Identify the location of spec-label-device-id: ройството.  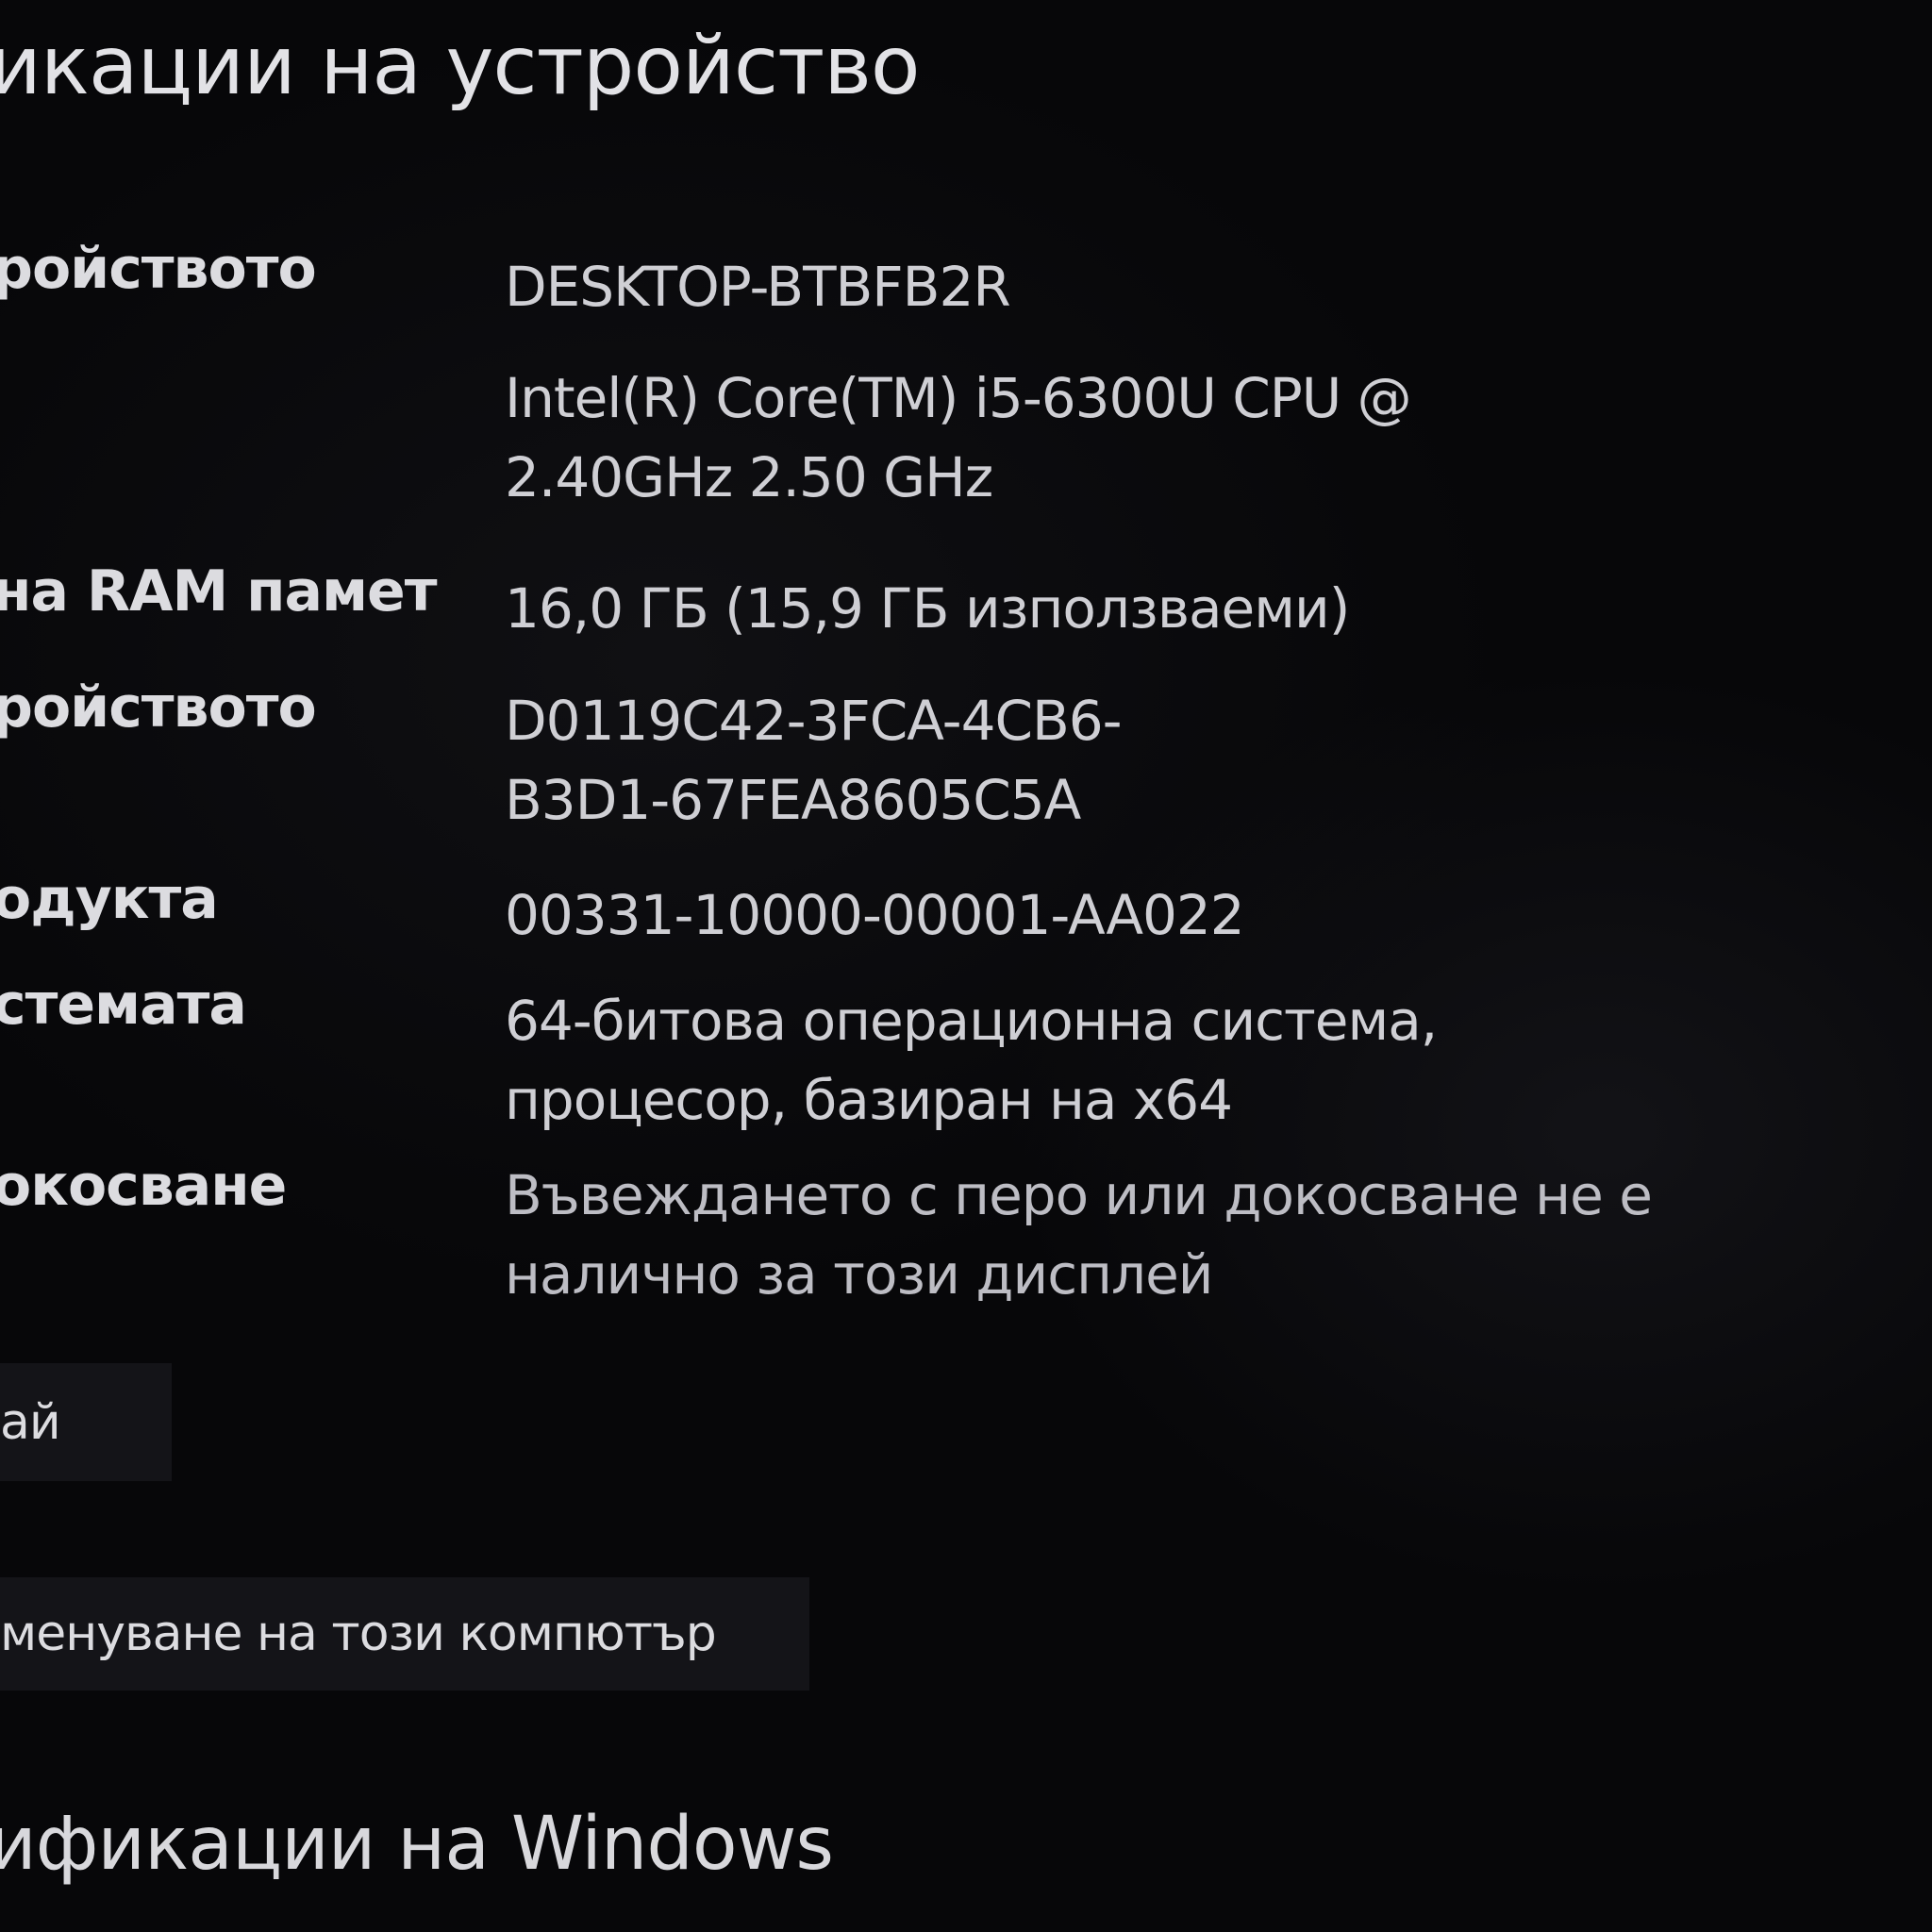
(159, 708).